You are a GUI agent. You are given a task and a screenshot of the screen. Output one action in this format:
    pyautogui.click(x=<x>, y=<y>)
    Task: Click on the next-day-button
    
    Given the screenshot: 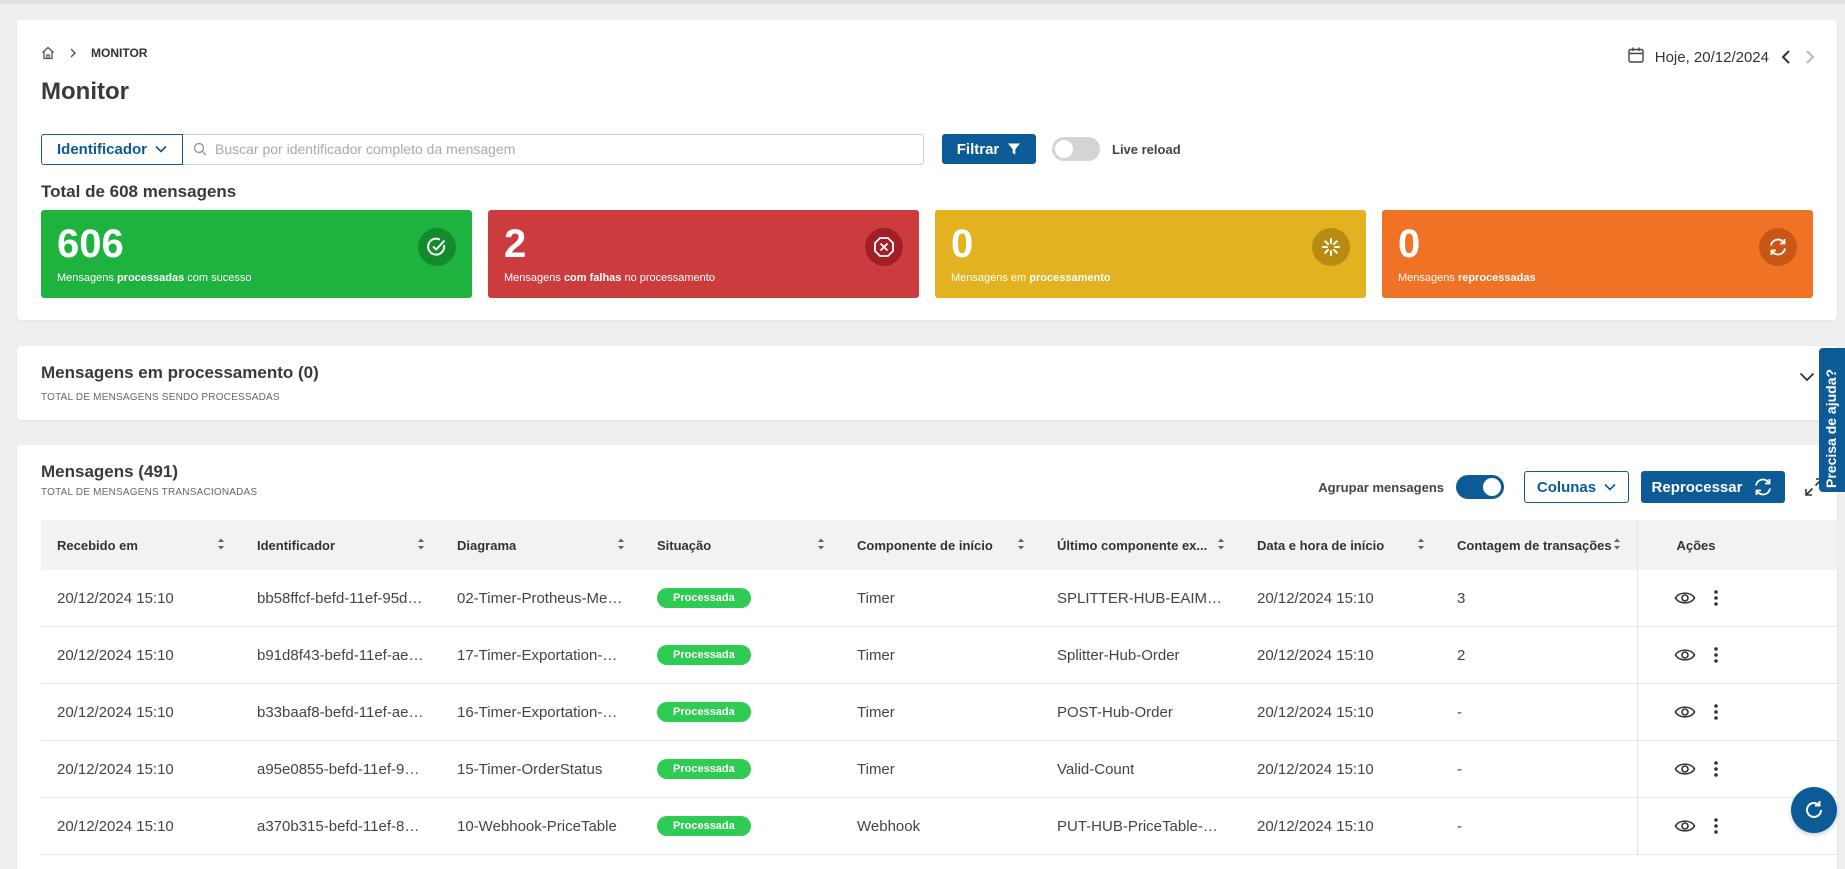 What is the action you would take?
    pyautogui.click(x=1810, y=57)
    